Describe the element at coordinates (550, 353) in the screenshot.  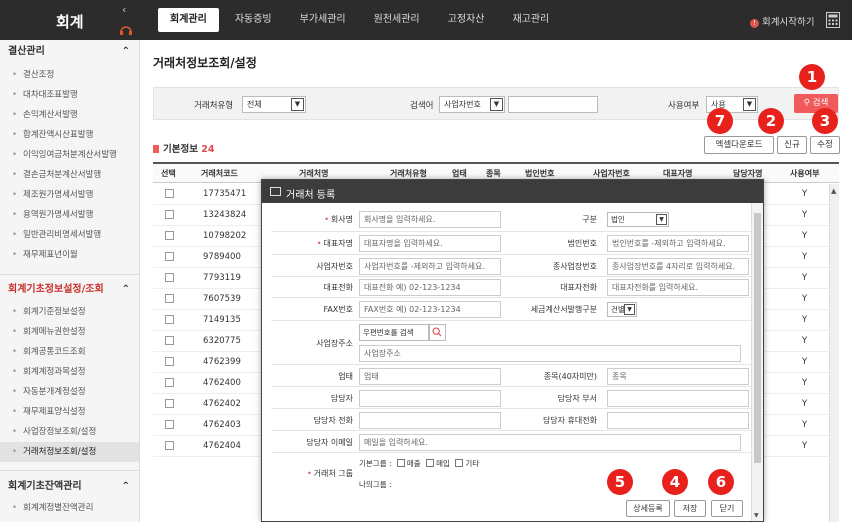
I see `addr-input: 사업장주소` at that location.